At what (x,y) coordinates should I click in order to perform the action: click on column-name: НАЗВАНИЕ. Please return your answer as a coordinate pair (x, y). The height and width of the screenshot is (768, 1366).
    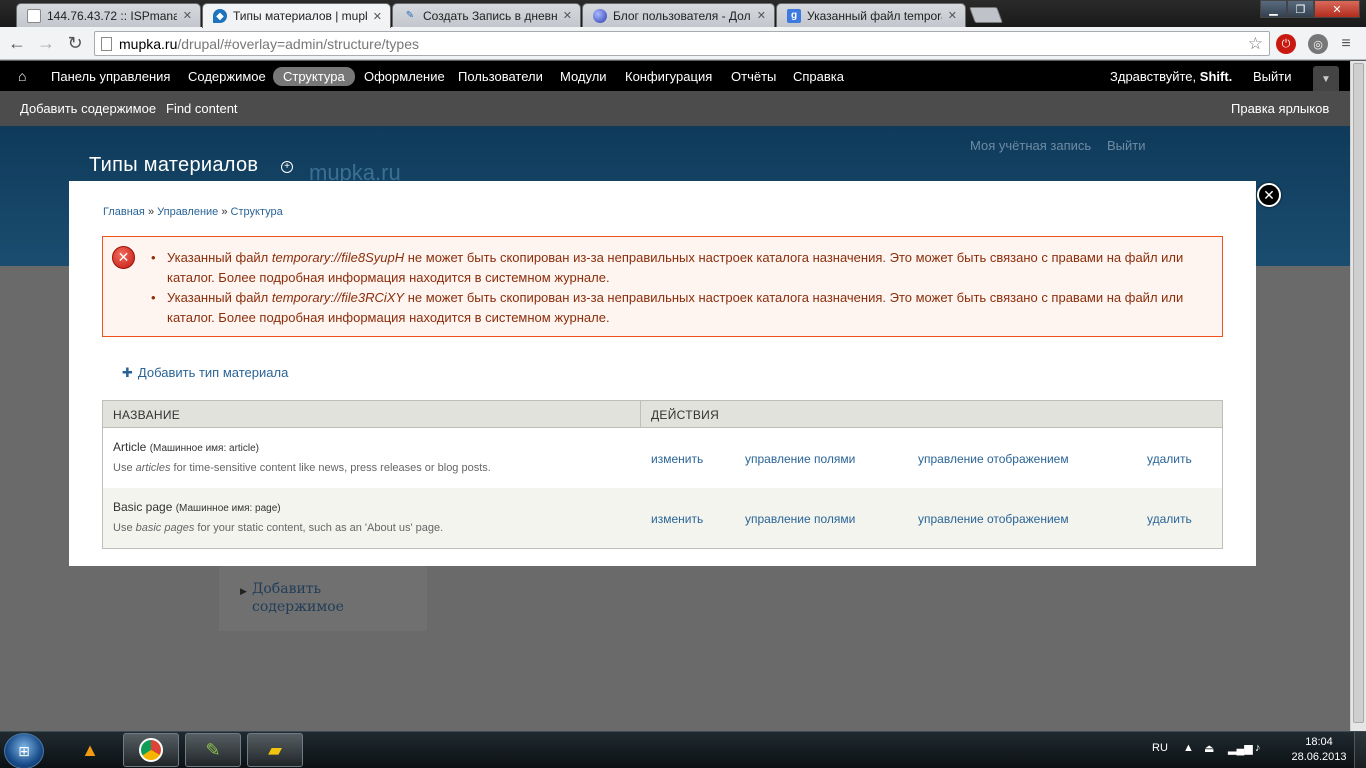
    Looking at the image, I should click on (147, 415).